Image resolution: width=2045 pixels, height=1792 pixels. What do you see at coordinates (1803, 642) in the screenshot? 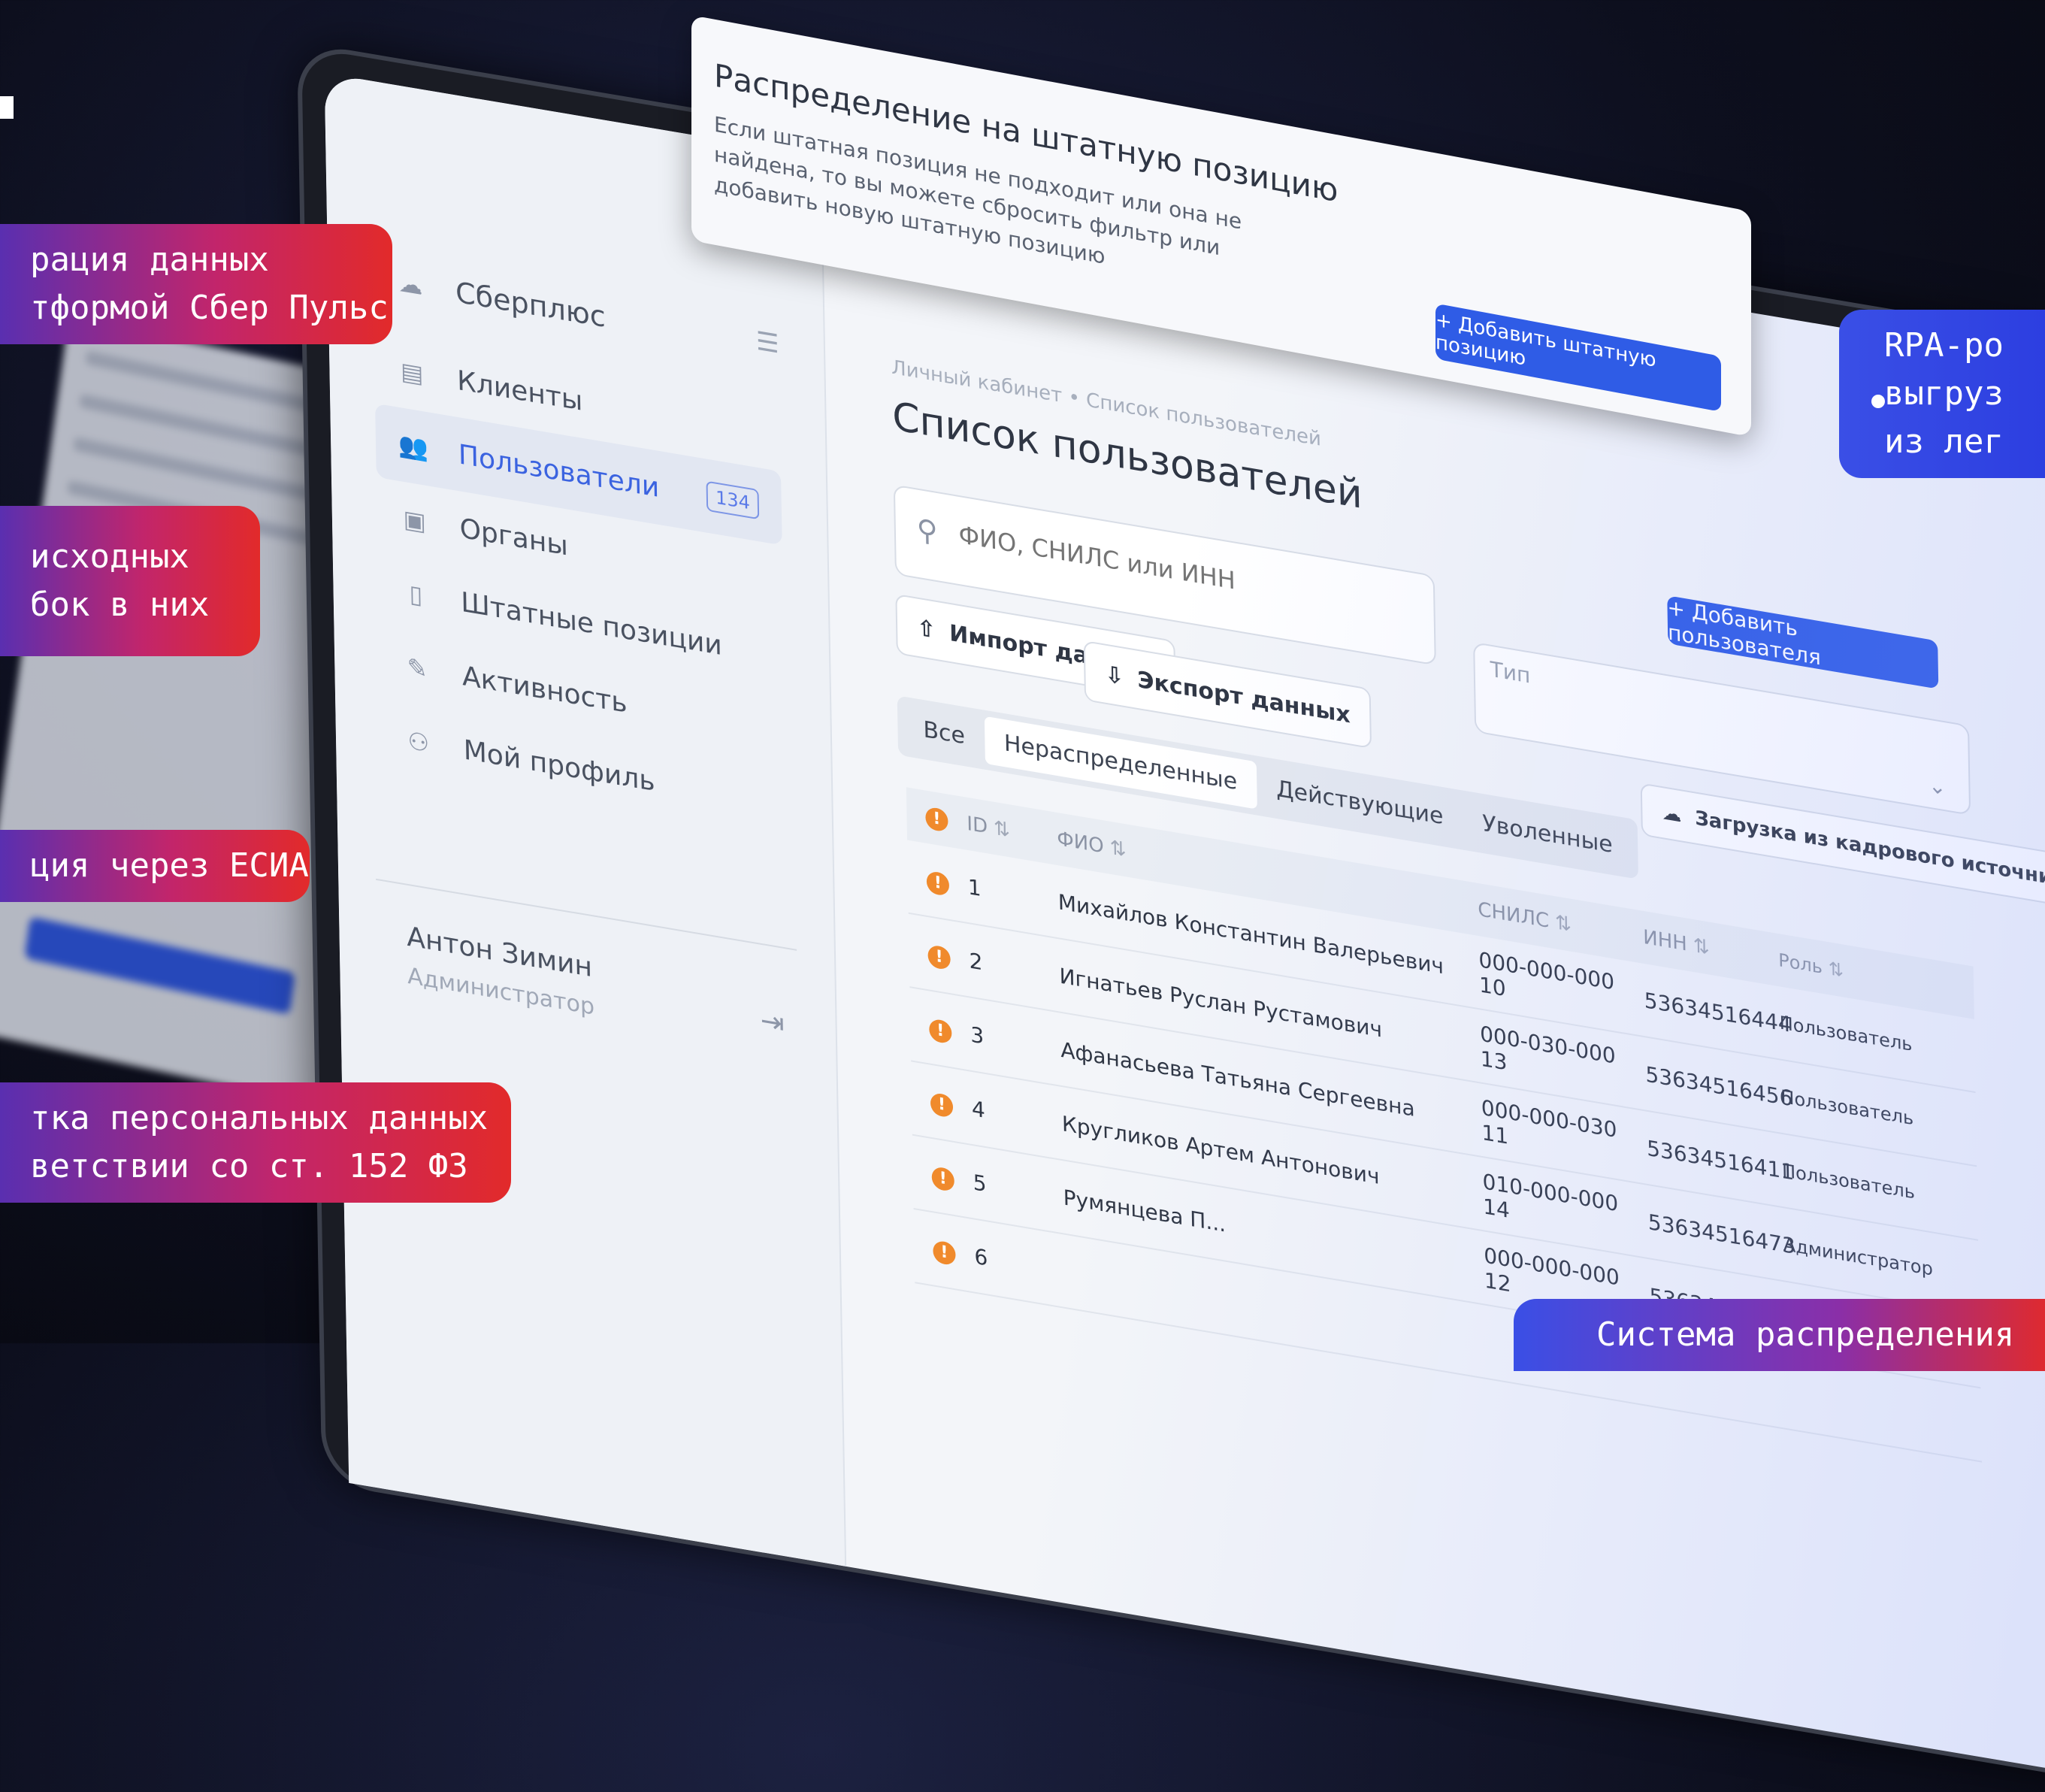
I see `add-user-button: + Добавить пользователя` at bounding box center [1803, 642].